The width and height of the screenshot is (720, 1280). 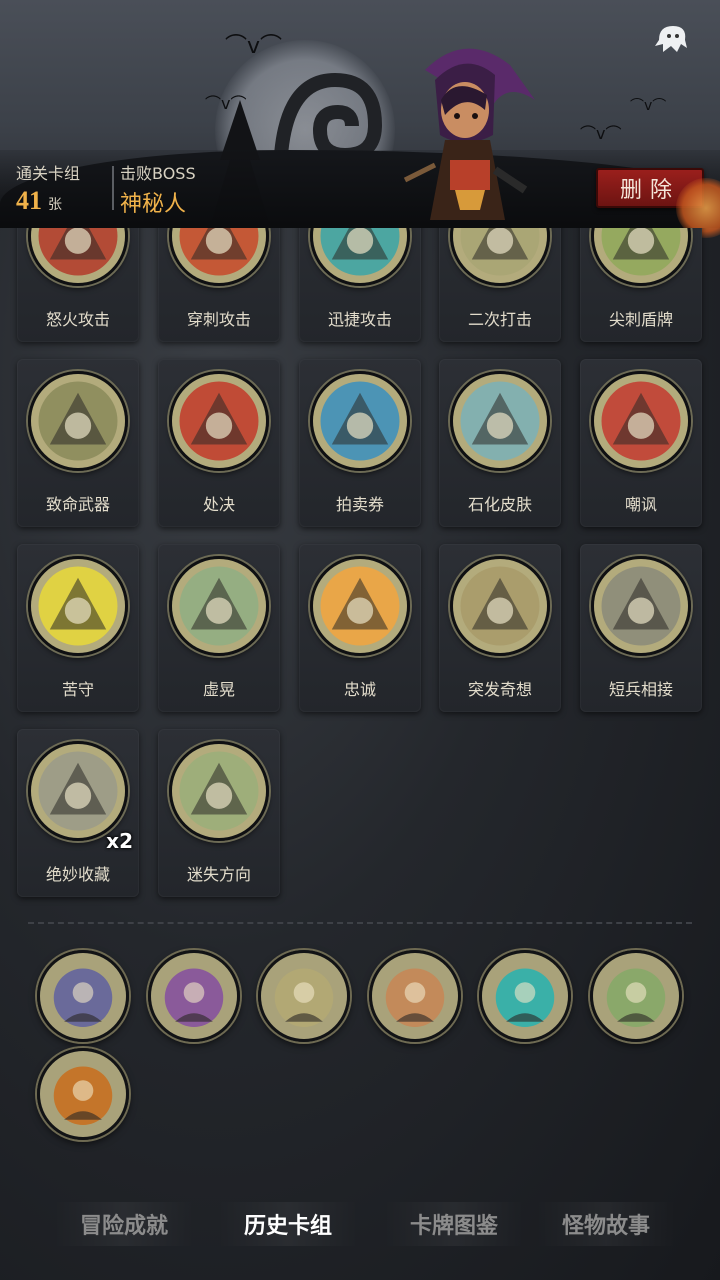 What do you see at coordinates (158, 189) in the screenshot?
I see `defeated-boss-stat: 击败BOSS 神秘人` at bounding box center [158, 189].